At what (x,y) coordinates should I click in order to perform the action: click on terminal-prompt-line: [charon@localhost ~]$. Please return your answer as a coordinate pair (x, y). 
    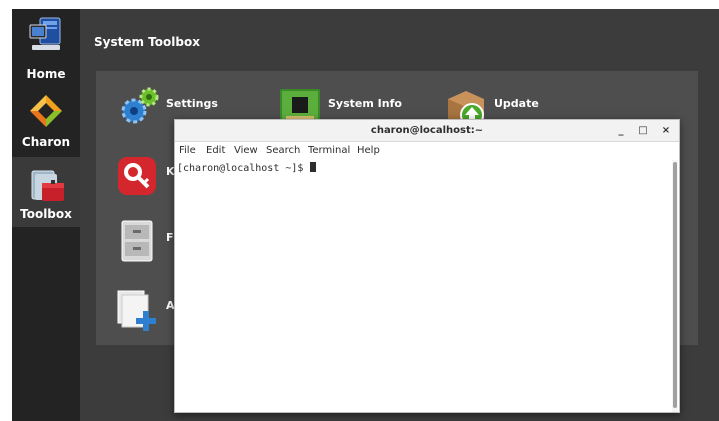
    Looking at the image, I should click on (247, 168).